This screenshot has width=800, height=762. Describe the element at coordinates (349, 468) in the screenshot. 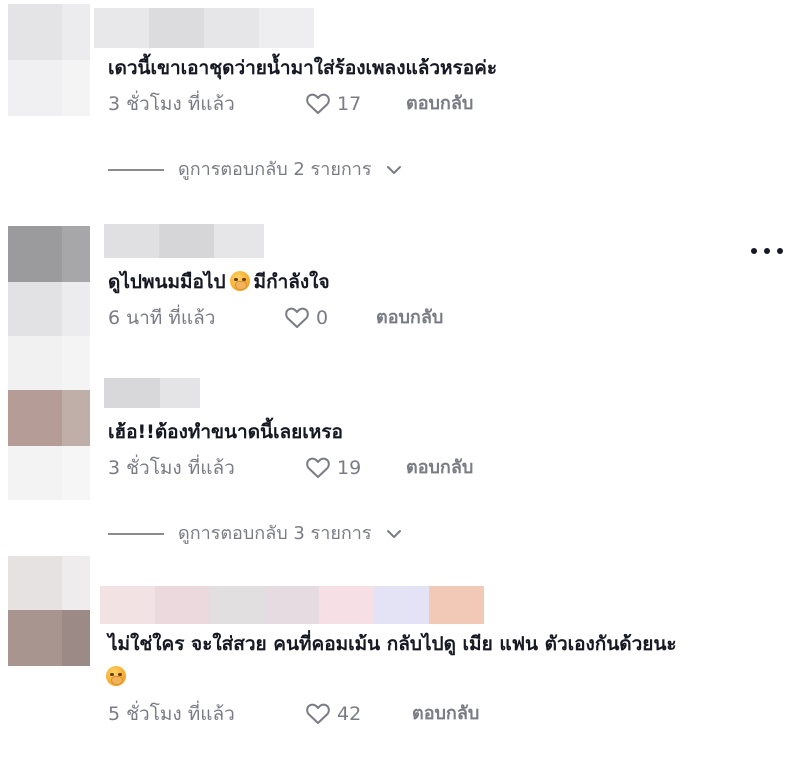

I see `like-count: 19` at that location.